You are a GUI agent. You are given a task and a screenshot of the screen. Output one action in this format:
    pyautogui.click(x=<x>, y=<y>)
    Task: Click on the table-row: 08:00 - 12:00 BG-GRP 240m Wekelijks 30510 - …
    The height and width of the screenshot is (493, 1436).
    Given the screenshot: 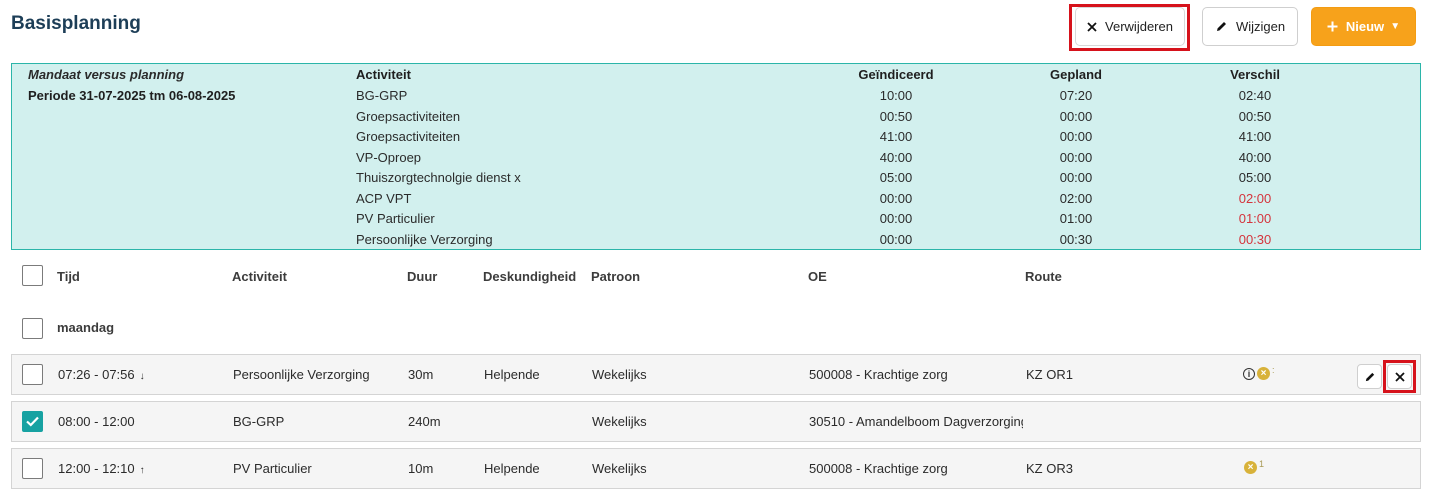 What is the action you would take?
    pyautogui.click(x=716, y=421)
    